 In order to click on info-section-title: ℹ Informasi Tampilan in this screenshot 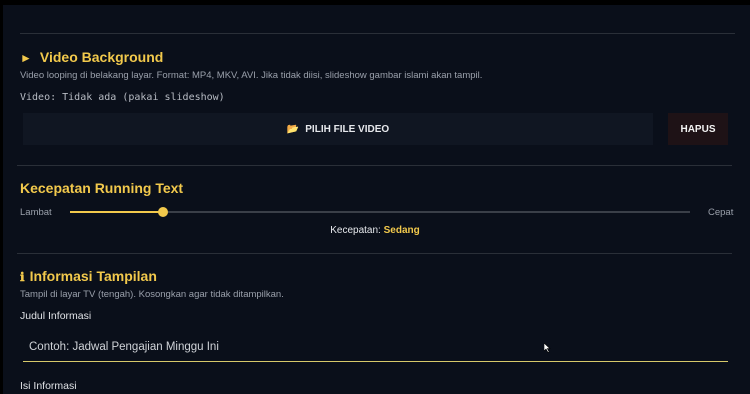, I will do `click(88, 276)`.